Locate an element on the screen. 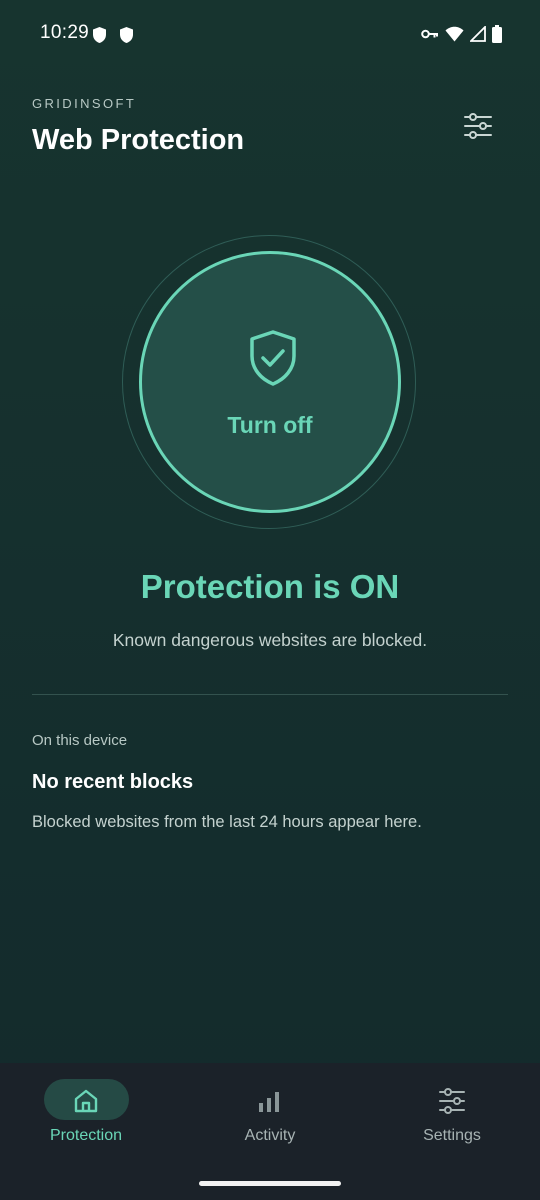  bottom-navigation: Protection Activity Settings is located at coordinates (270, 1131).